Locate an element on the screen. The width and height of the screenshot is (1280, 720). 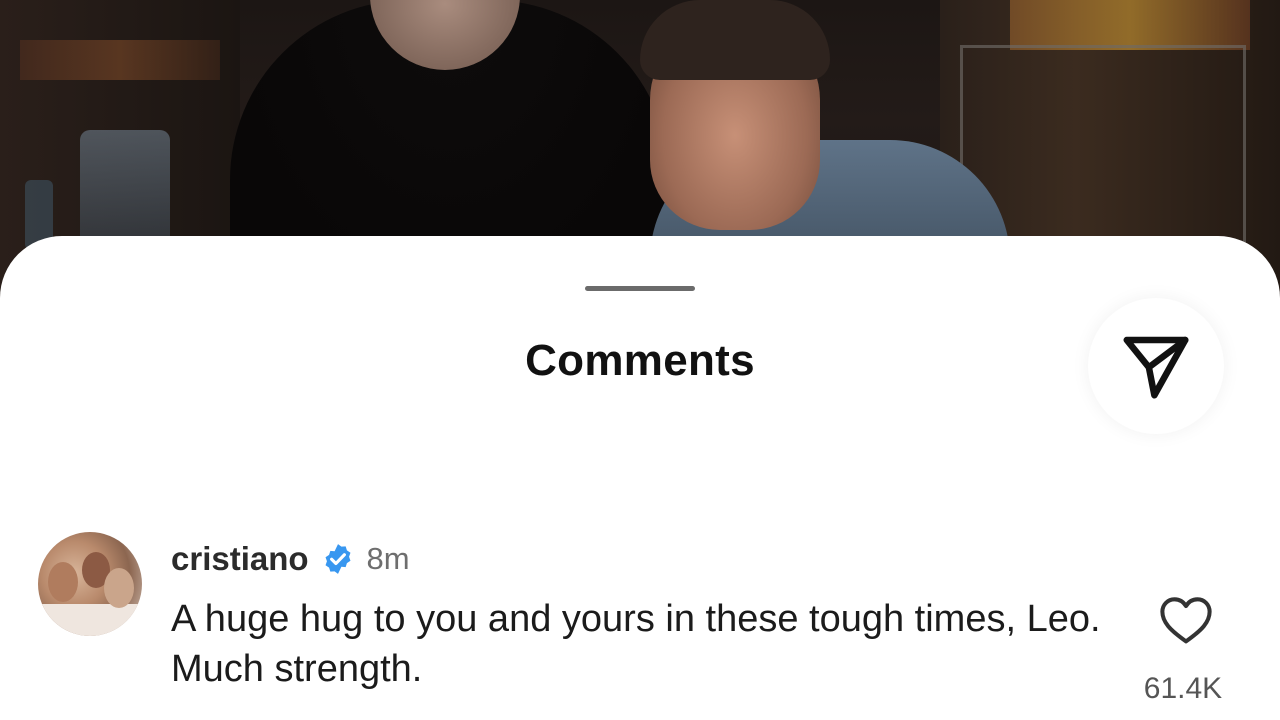
photo-shelf is located at coordinates (120, 60).